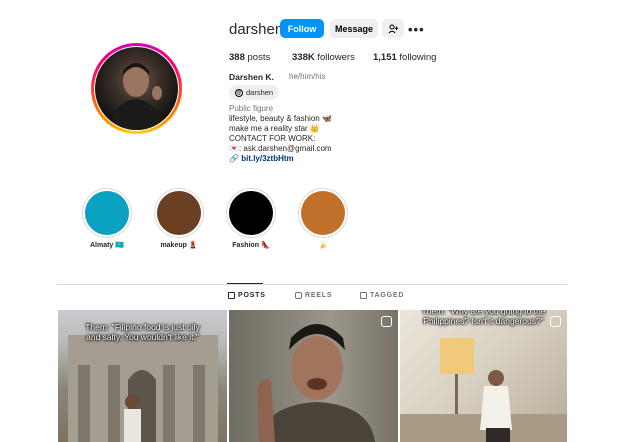 The width and height of the screenshot is (640, 442). What do you see at coordinates (107, 213) in the screenshot?
I see `highlight-almaty` at bounding box center [107, 213].